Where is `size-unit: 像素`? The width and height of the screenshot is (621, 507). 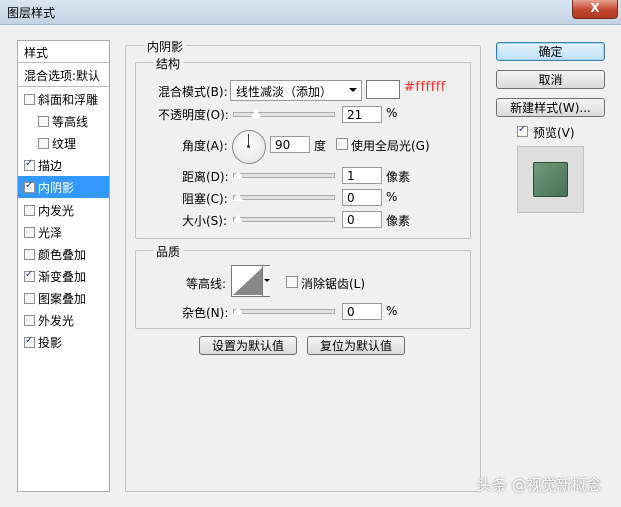 size-unit: 像素 is located at coordinates (398, 221).